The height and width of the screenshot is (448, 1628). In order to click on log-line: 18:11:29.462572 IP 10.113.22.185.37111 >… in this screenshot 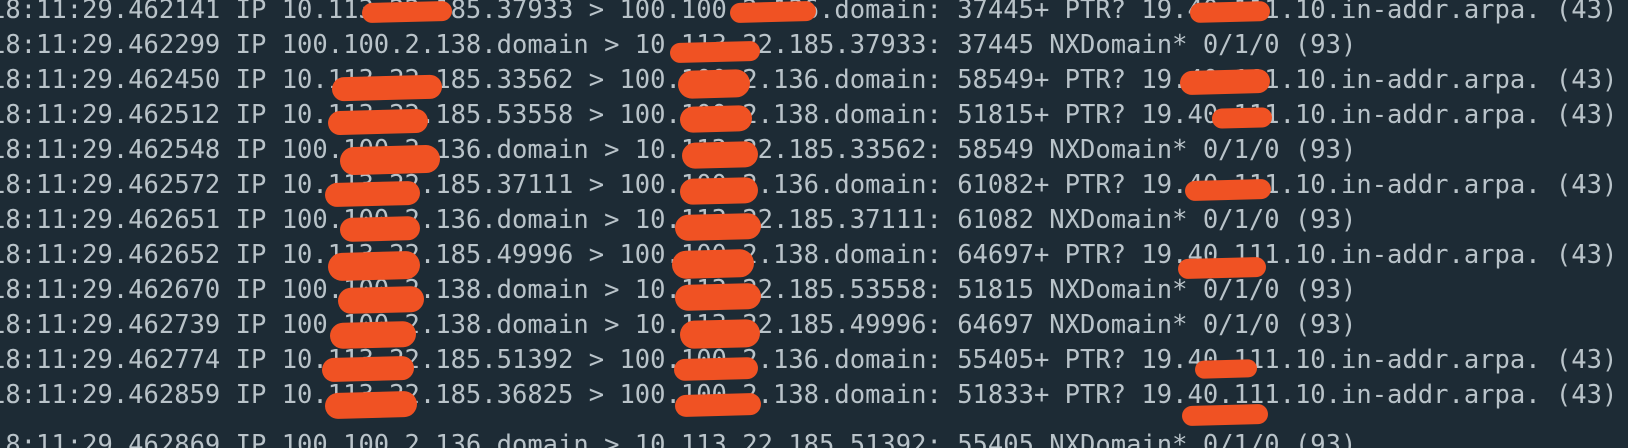, I will do `click(809, 185)`.